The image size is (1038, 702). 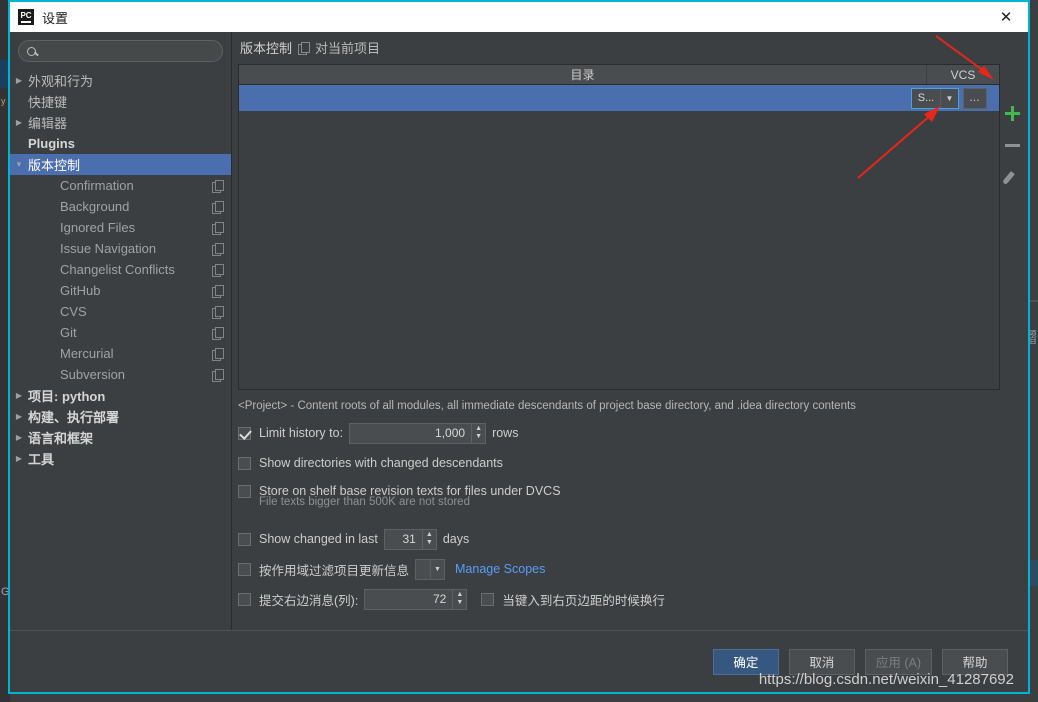 I want to click on filter-scope-label: 按作用域过滤项目更新信息, so click(x=334, y=570).